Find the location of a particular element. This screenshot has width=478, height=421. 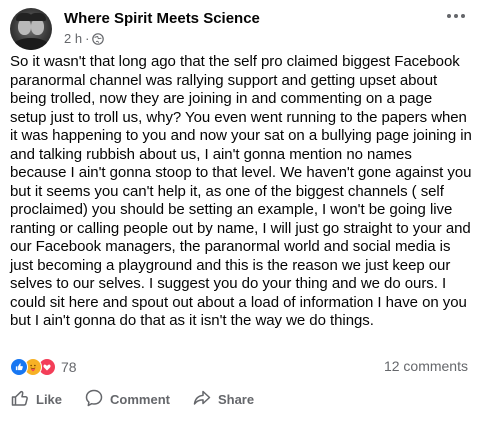

thumbs-up-icon is located at coordinates (20, 399).